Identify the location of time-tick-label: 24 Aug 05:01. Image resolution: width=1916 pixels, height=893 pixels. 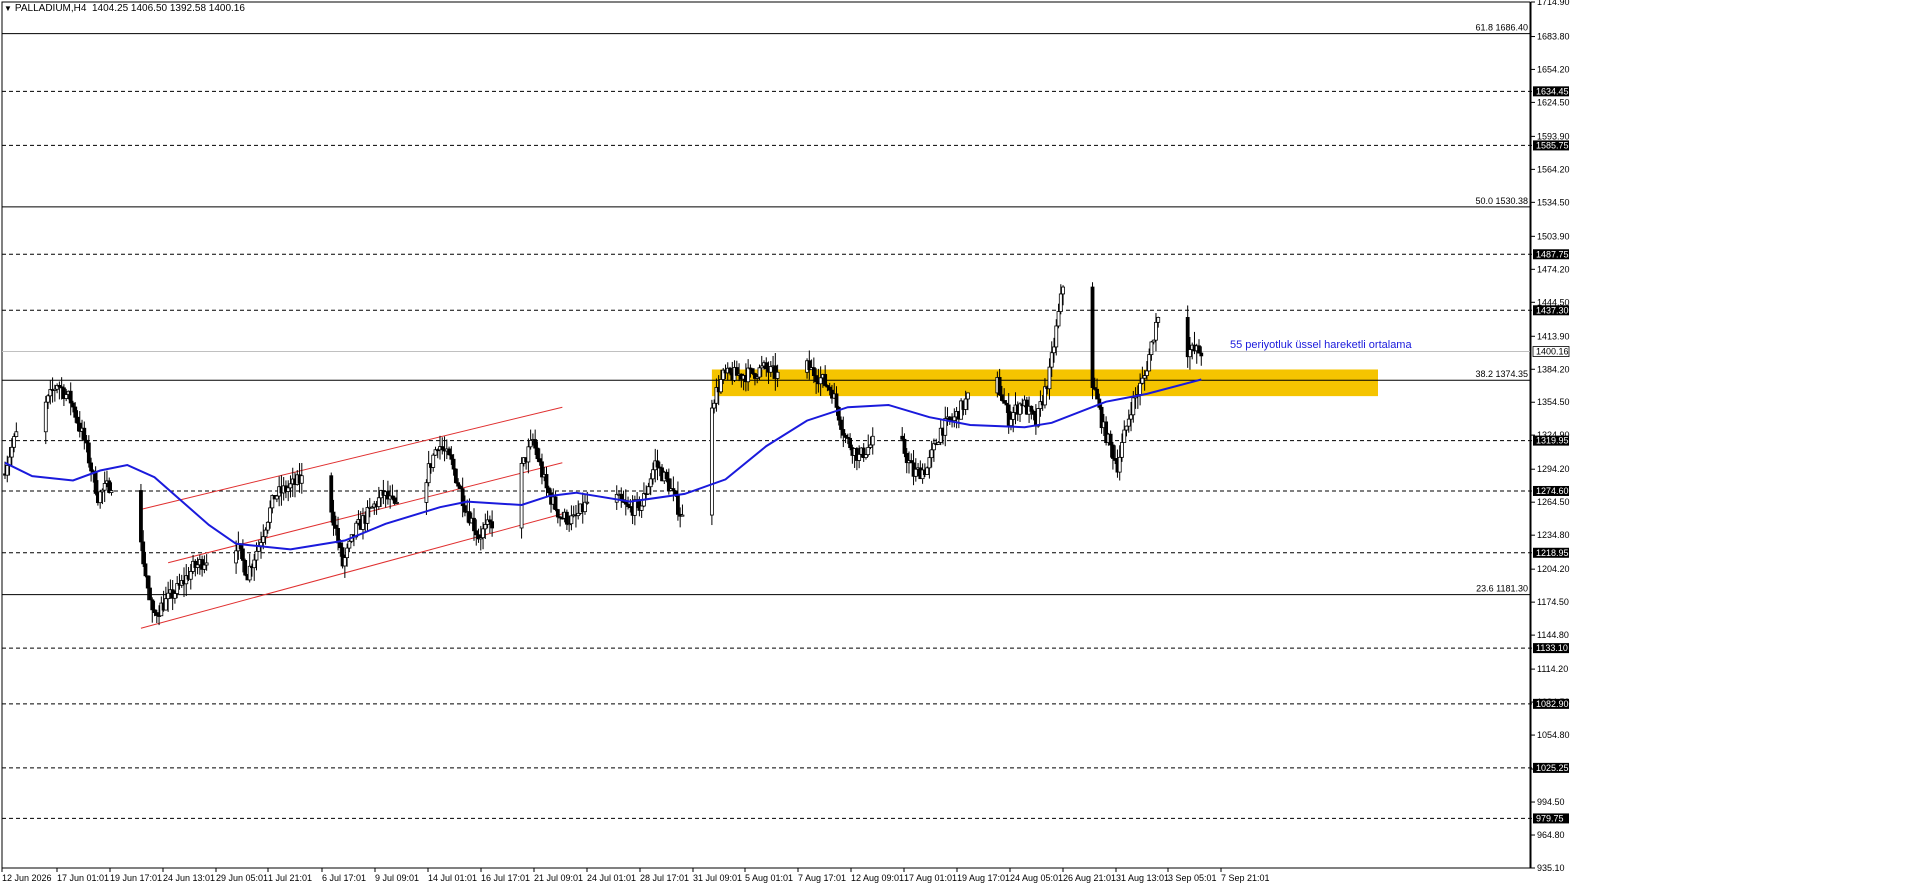
(1036, 878).